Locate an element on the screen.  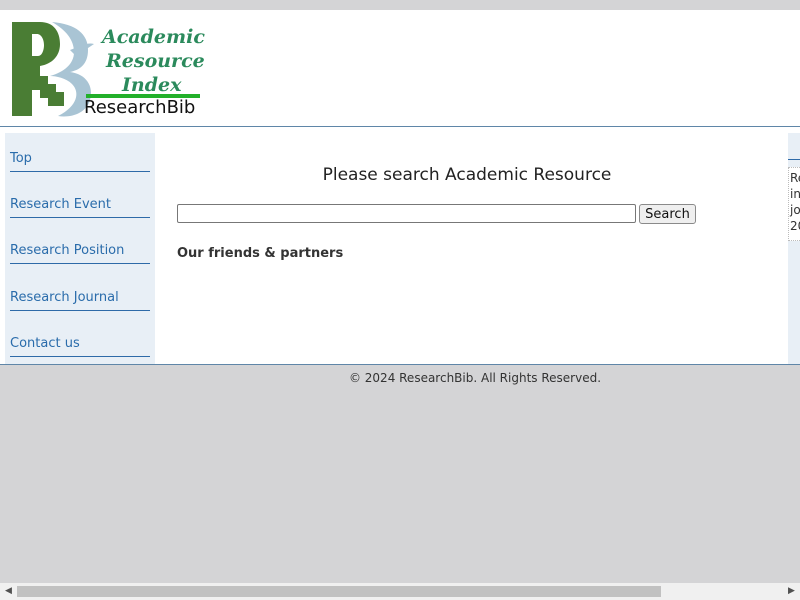
search-heading: Please search Academic Resource is located at coordinates (467, 175).